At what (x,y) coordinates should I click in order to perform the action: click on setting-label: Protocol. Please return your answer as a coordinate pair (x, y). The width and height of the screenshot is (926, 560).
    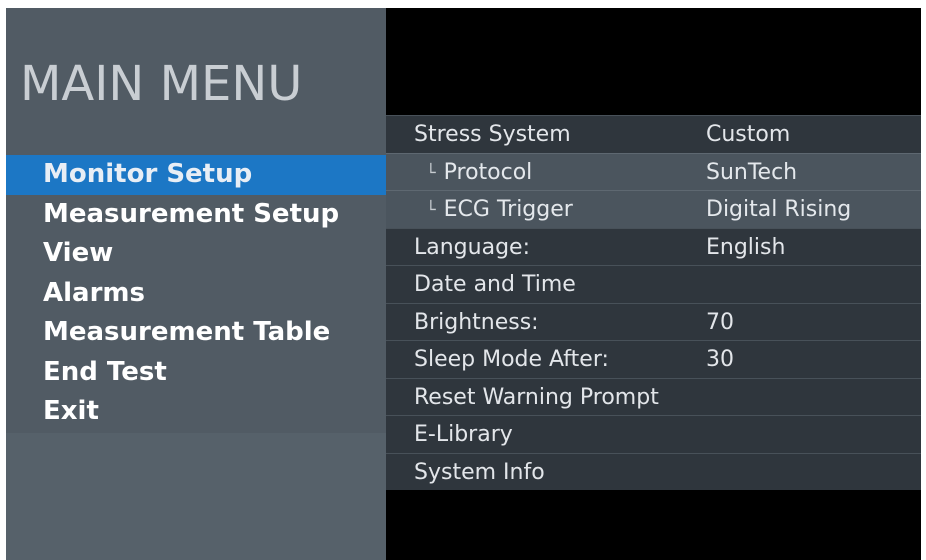
    Looking at the image, I should click on (488, 172).